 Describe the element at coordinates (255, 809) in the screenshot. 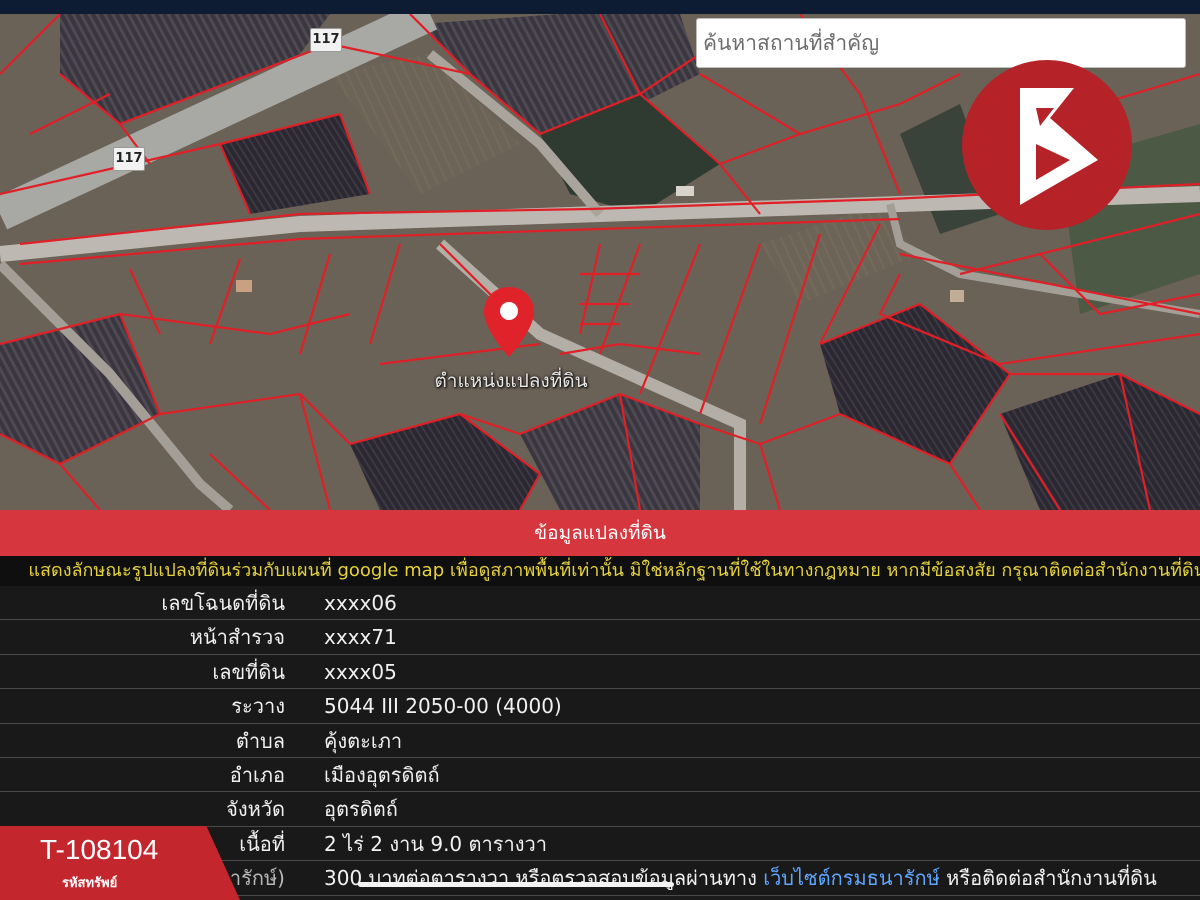

I see `row-label: จังหวัด` at that location.